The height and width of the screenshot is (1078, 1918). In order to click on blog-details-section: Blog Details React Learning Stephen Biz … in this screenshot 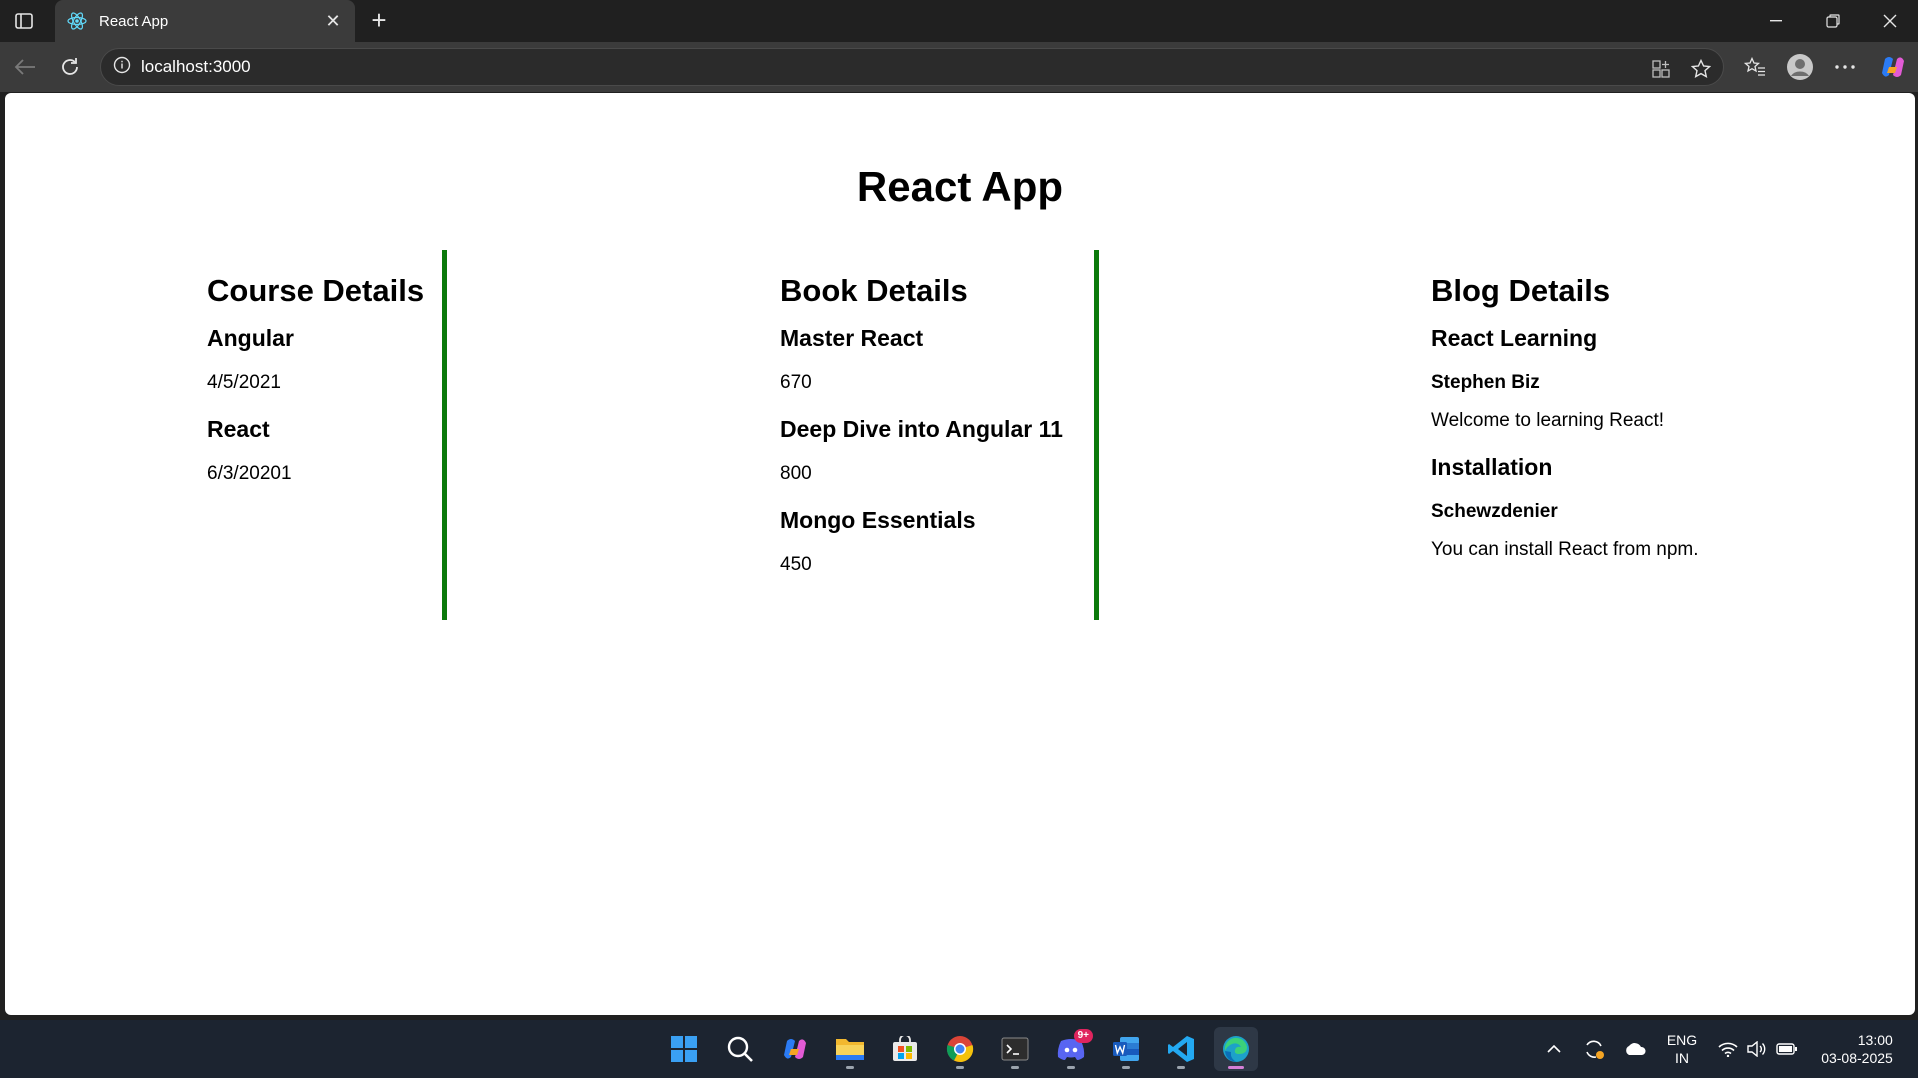, I will do `click(1565, 428)`.